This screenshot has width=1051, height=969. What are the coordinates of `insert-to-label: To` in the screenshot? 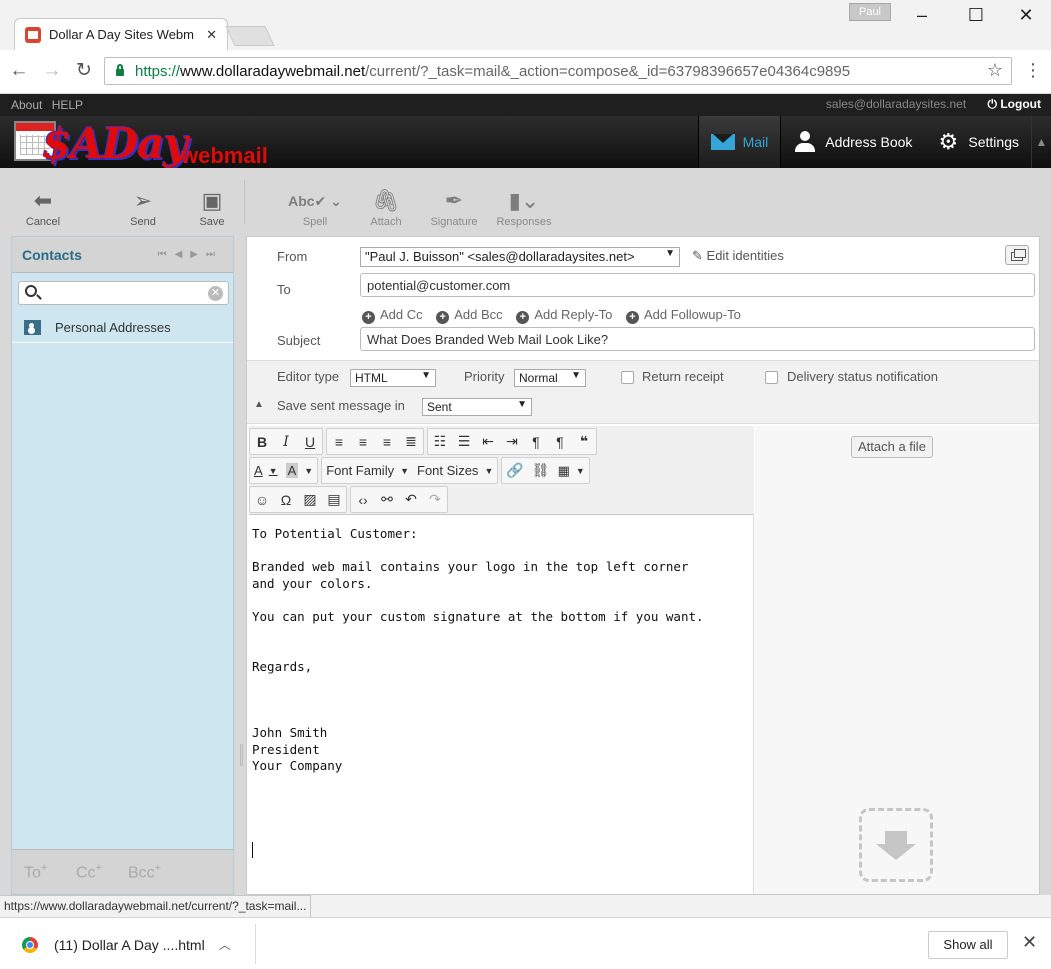 It's located at (32, 873).